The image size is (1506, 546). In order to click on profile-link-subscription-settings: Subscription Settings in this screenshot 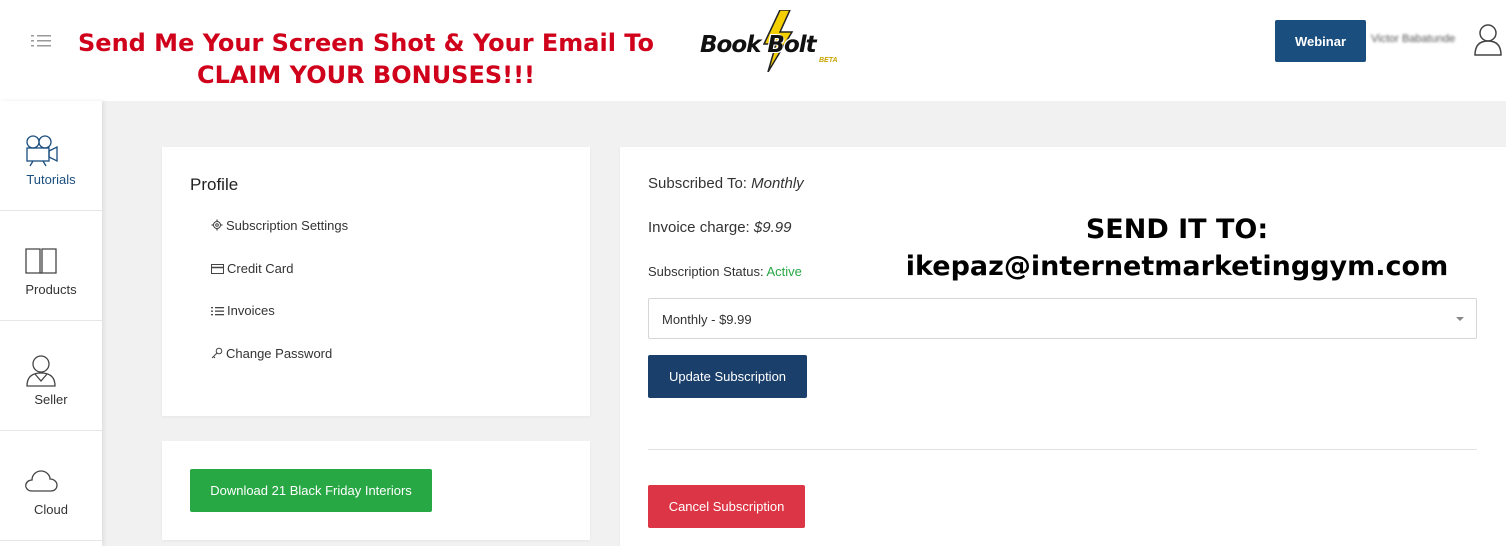, I will do `click(279, 225)`.